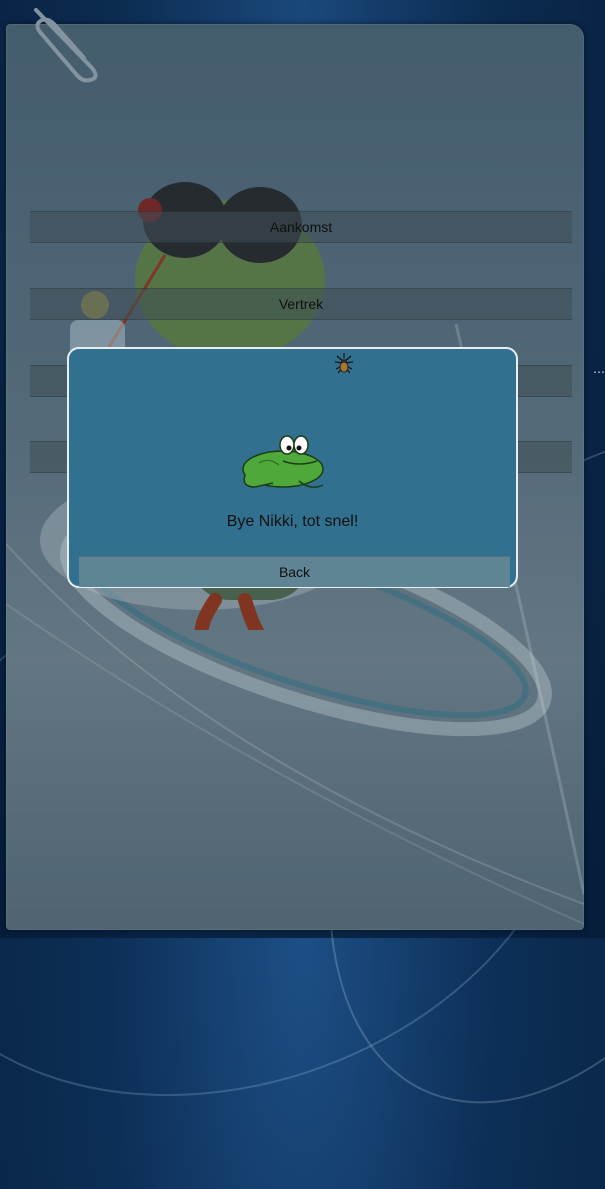 The image size is (605, 1189). I want to click on frog-icon, so click(283, 461).